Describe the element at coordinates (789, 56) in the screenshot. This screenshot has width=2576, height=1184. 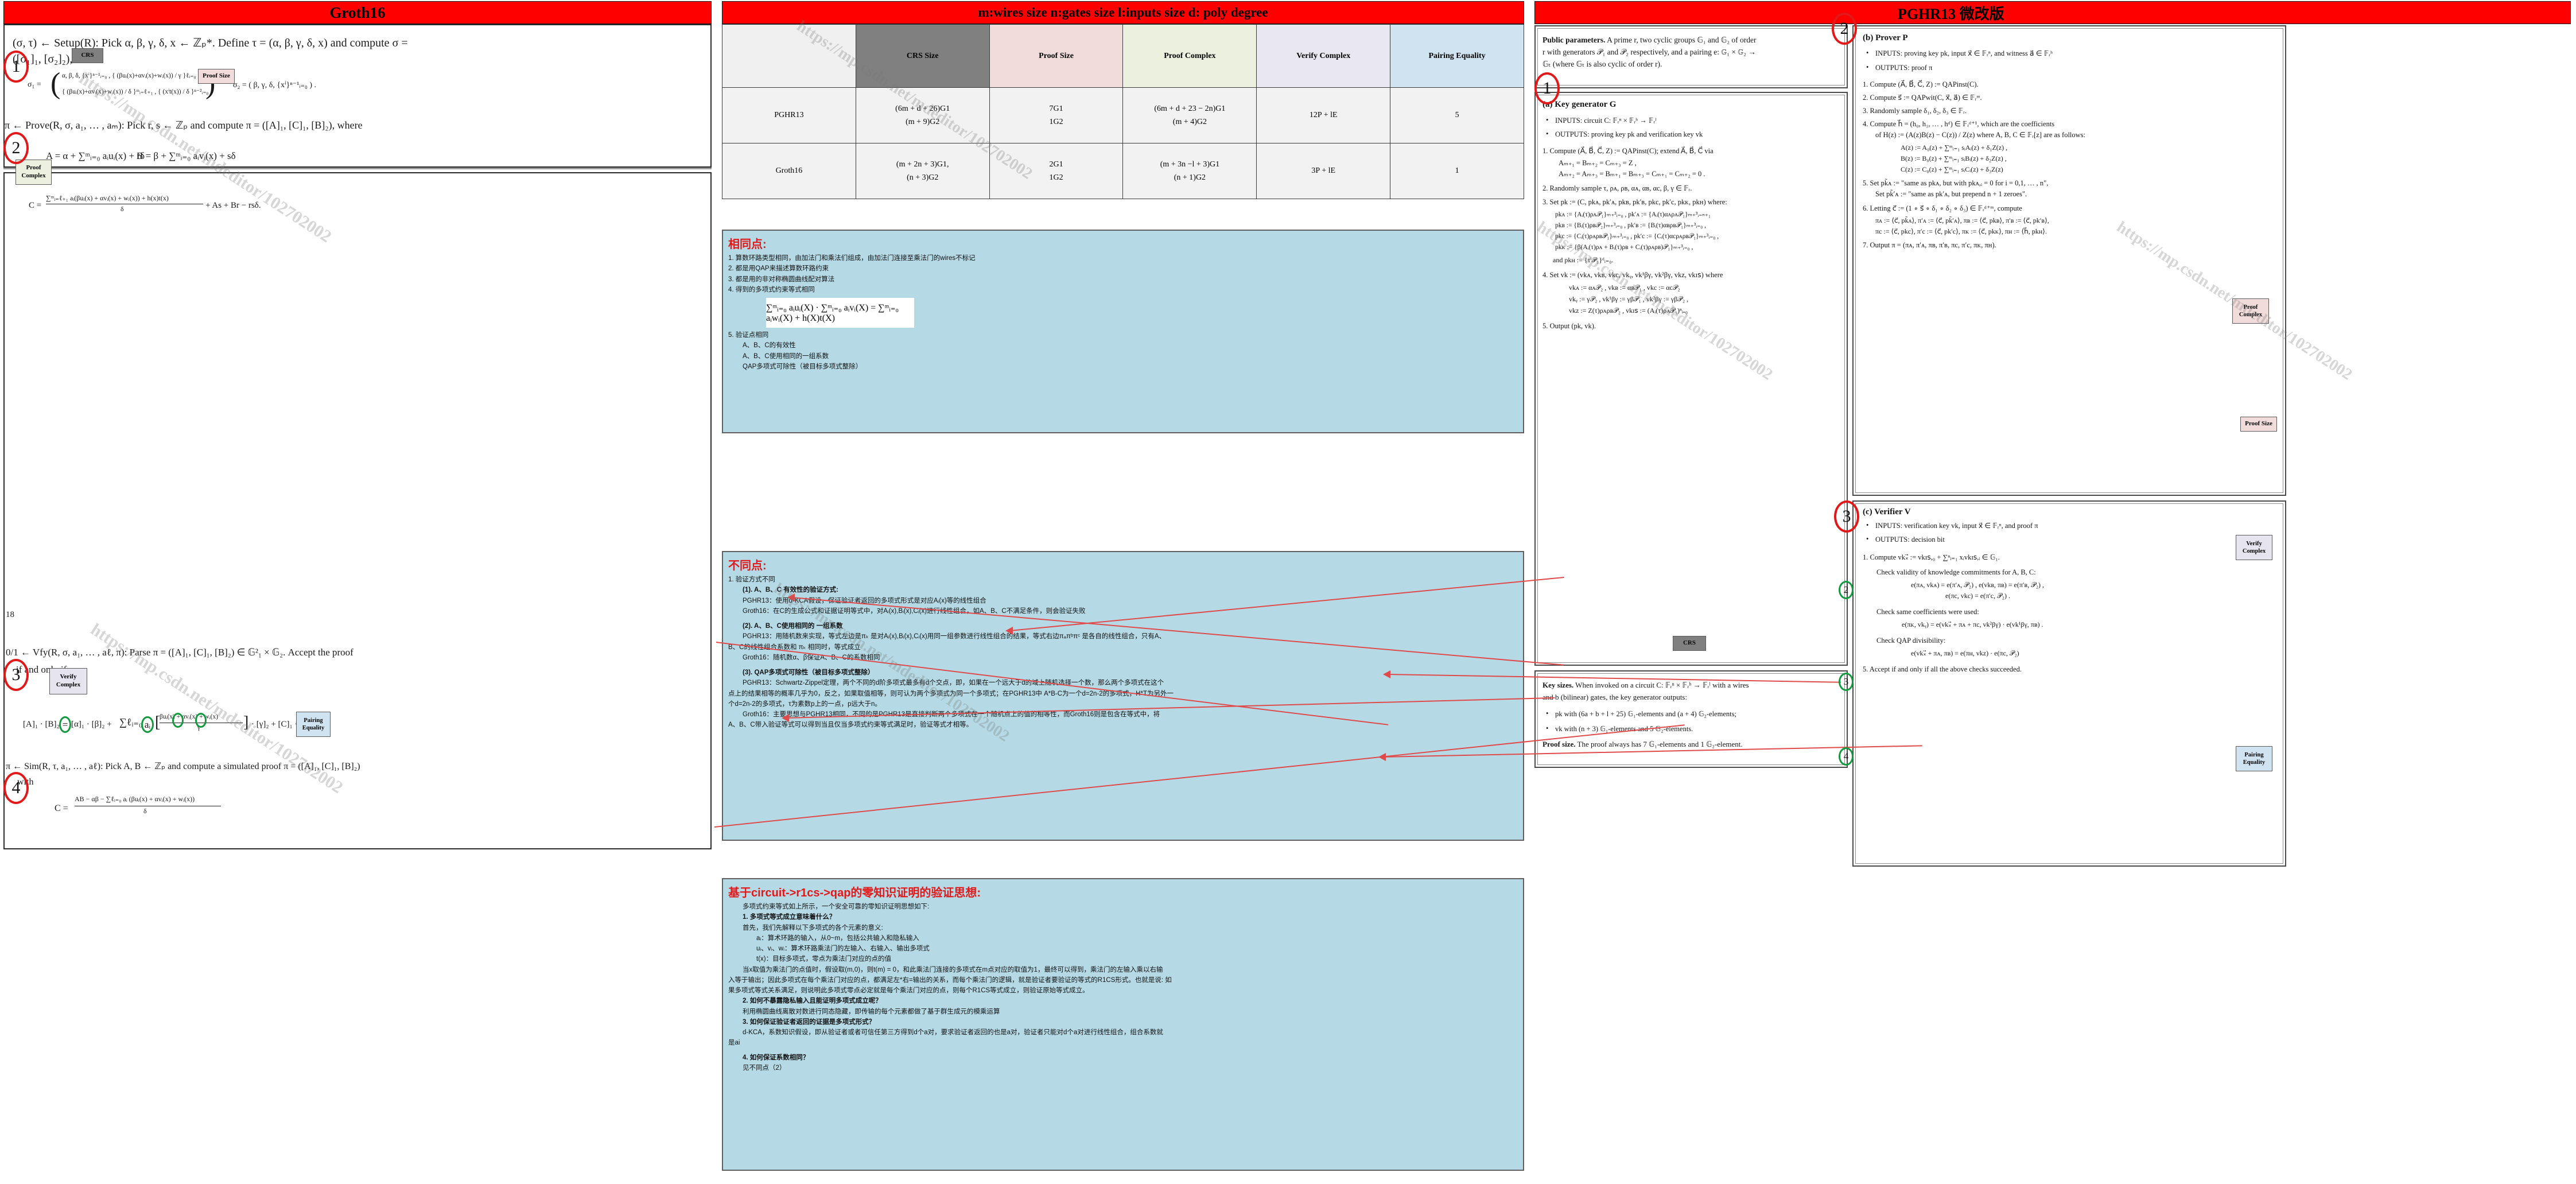
I see `table-header-blank` at that location.